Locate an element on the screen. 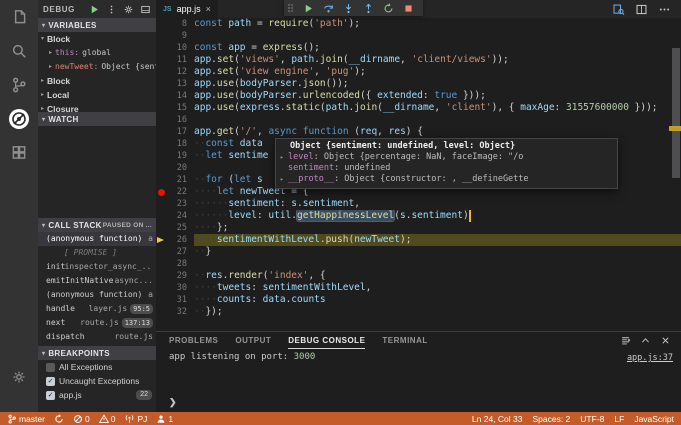 The height and width of the screenshot is (425, 681). section-header-watch: ▾ WATCH is located at coordinates (97, 119).